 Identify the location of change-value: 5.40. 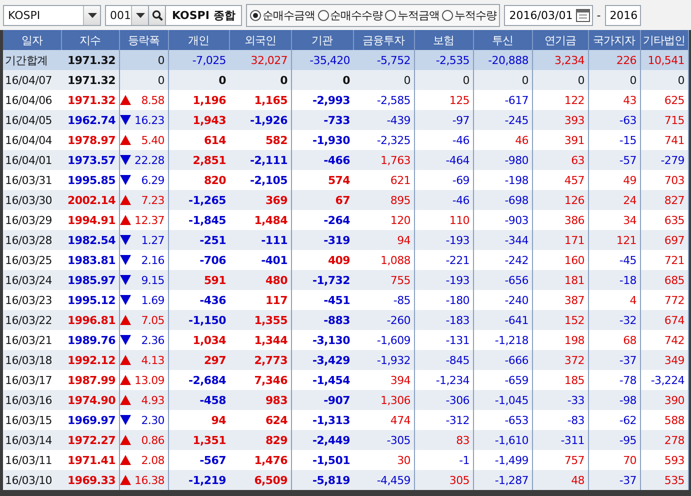
(152, 140).